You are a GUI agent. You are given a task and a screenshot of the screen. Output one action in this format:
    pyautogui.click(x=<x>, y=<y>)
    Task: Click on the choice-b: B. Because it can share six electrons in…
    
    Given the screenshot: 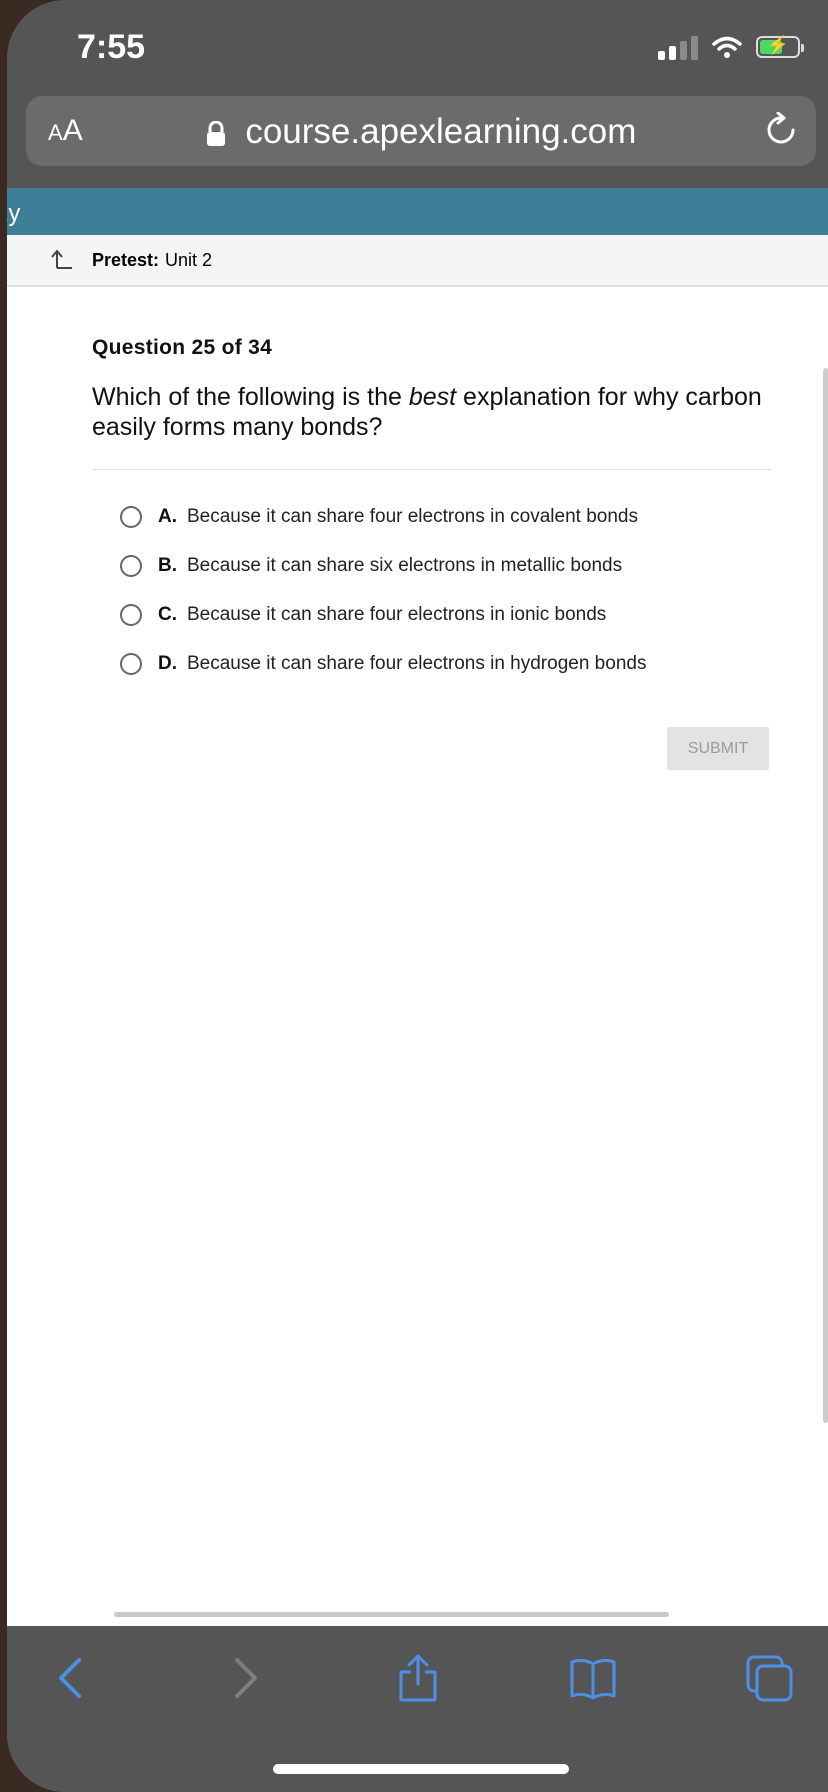 What is the action you would take?
    pyautogui.click(x=371, y=566)
    